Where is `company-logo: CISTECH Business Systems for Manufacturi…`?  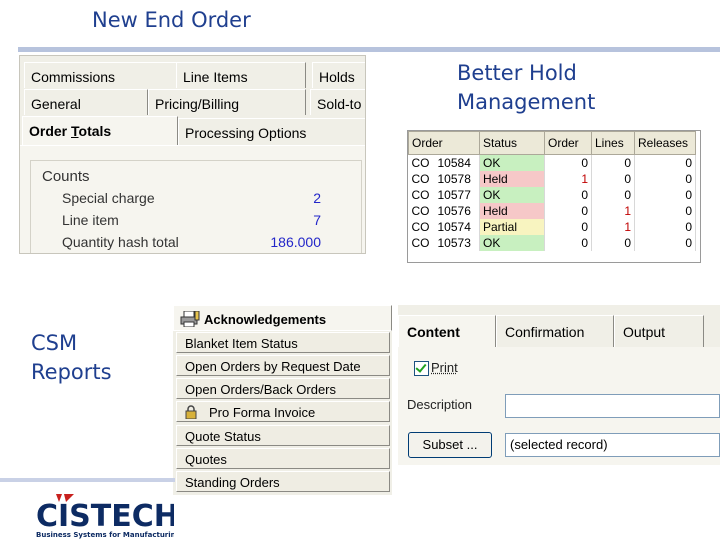 company-logo: CISTECH Business Systems for Manufacturi… is located at coordinates (105, 516).